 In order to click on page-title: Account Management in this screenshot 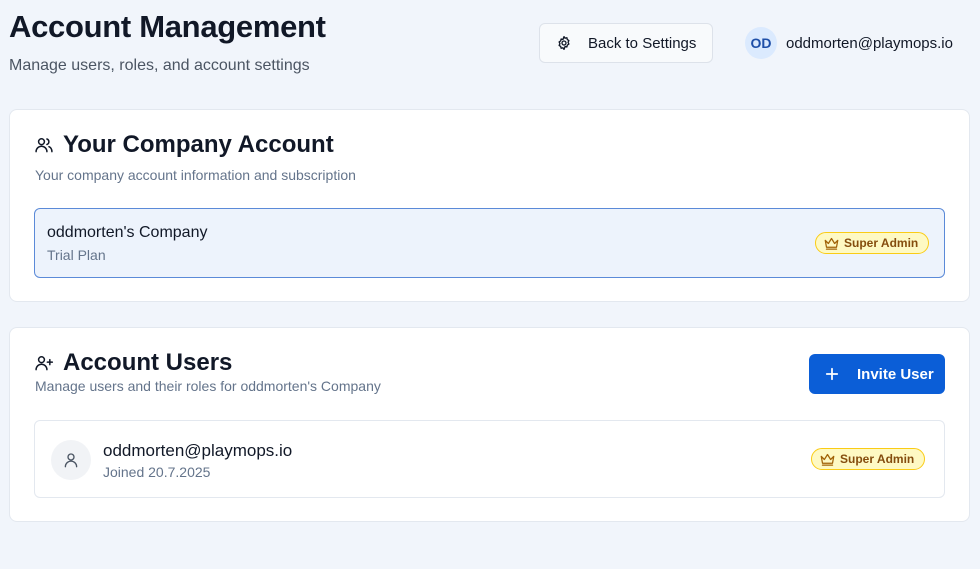, I will do `click(167, 26)`.